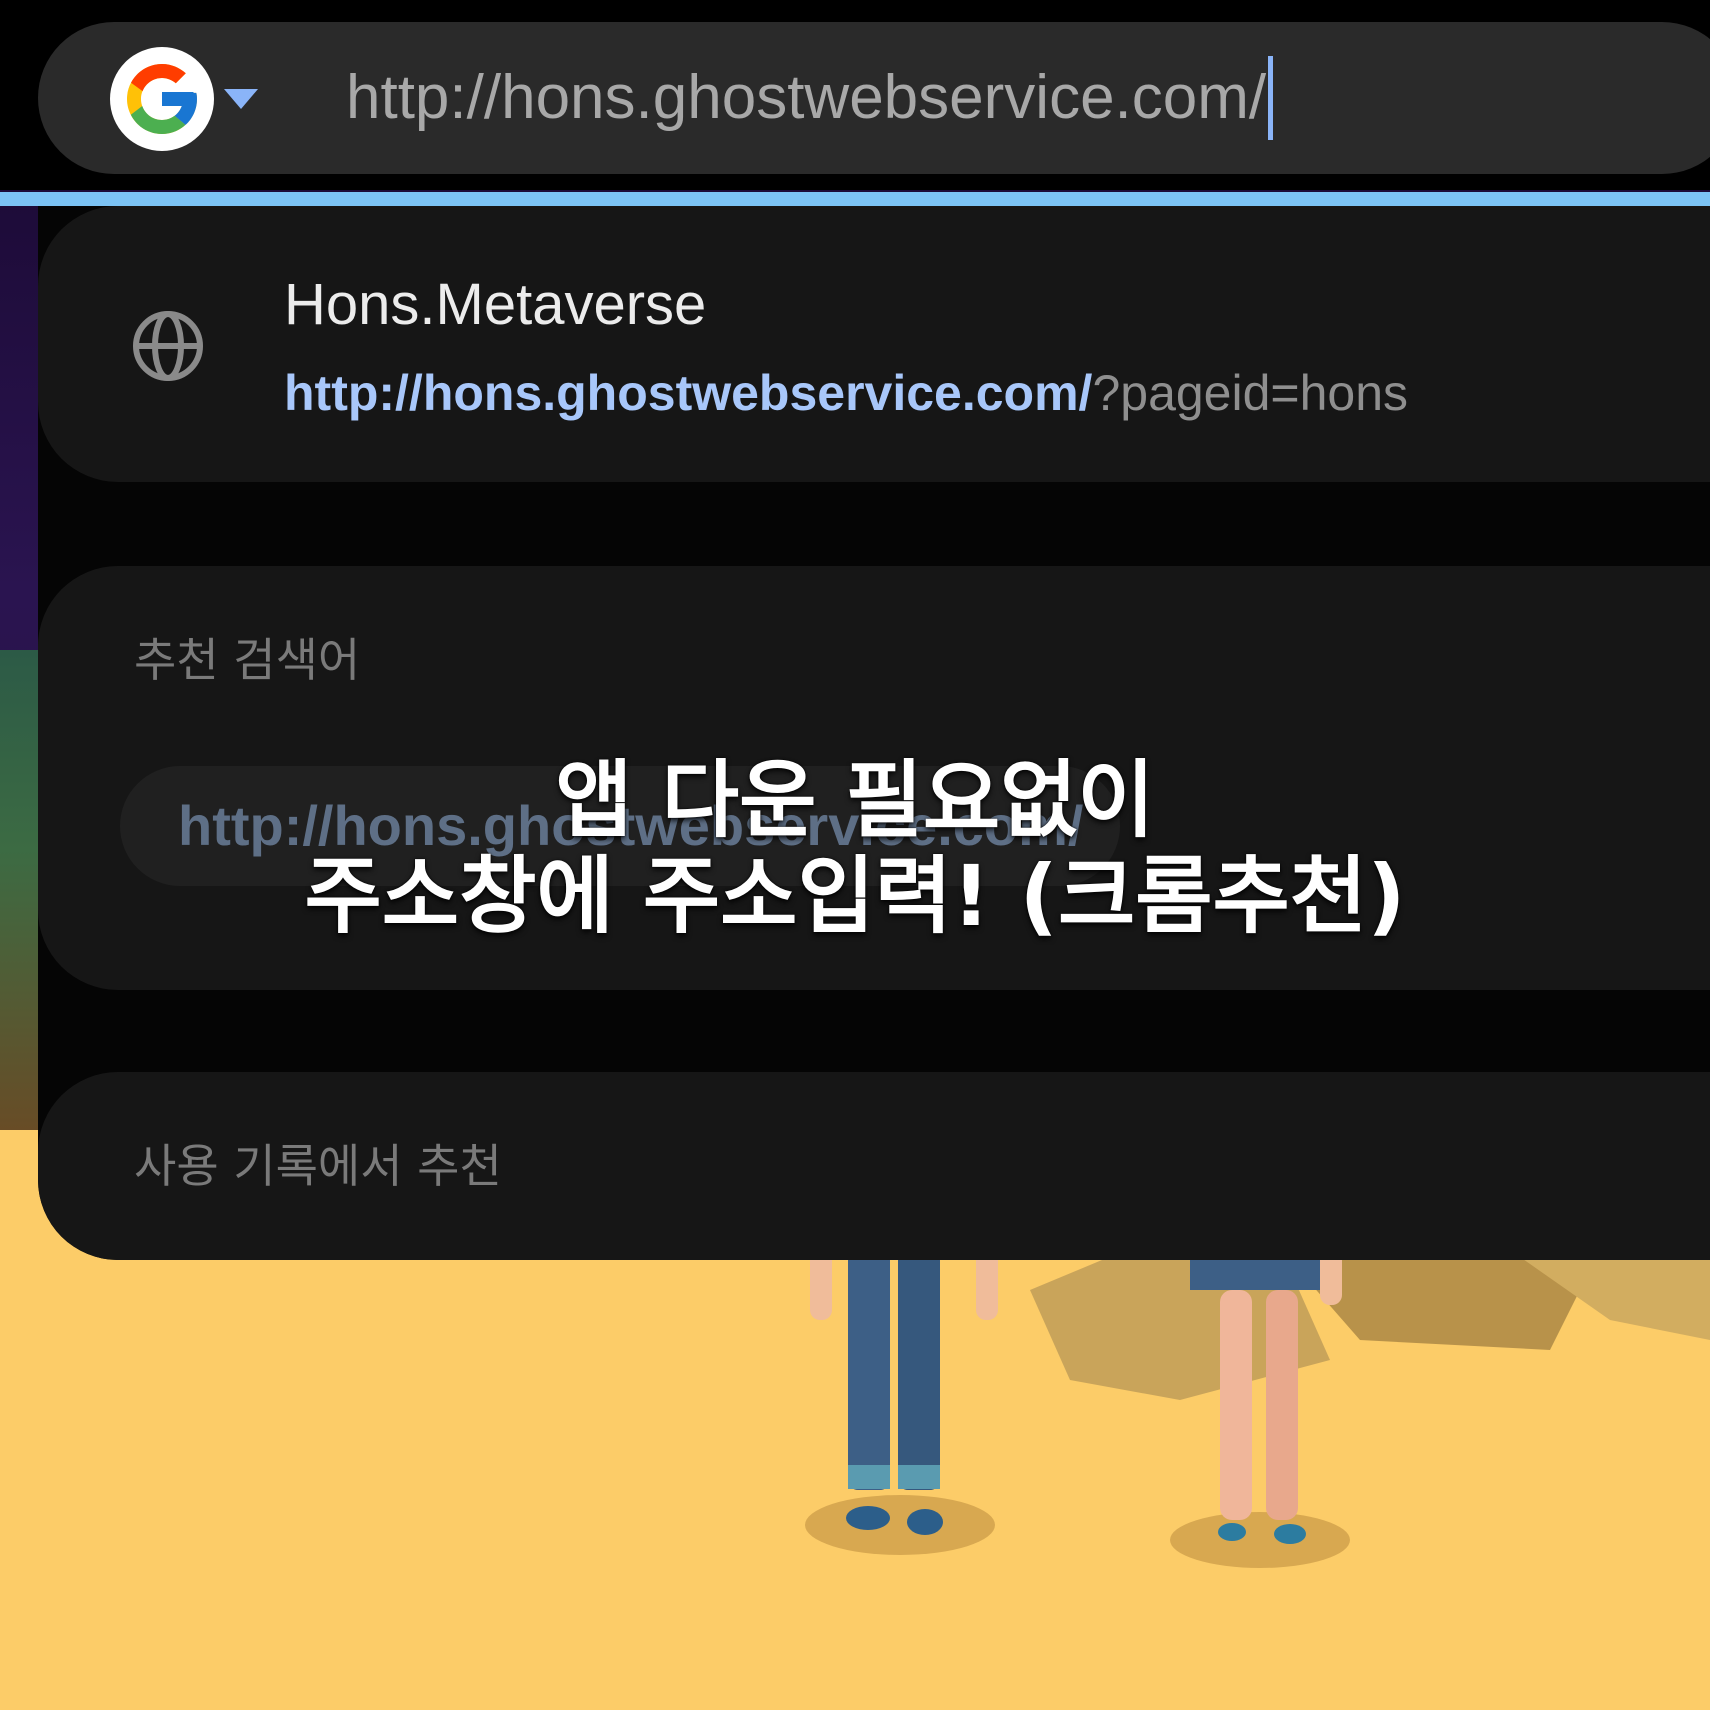  Describe the element at coordinates (168, 346) in the screenshot. I see `globe-icon` at that location.